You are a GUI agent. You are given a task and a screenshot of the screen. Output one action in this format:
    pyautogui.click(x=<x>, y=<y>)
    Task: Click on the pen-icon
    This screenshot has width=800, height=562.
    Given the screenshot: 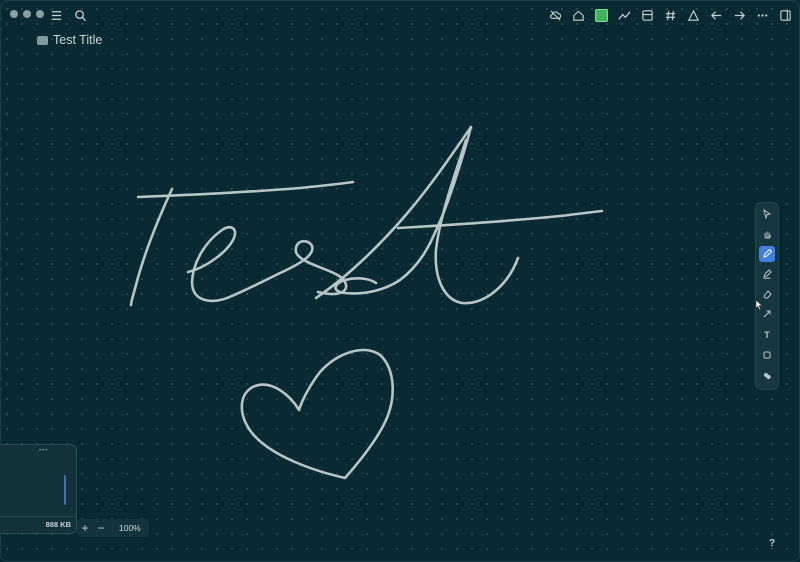 What is the action you would take?
    pyautogui.click(x=767, y=254)
    